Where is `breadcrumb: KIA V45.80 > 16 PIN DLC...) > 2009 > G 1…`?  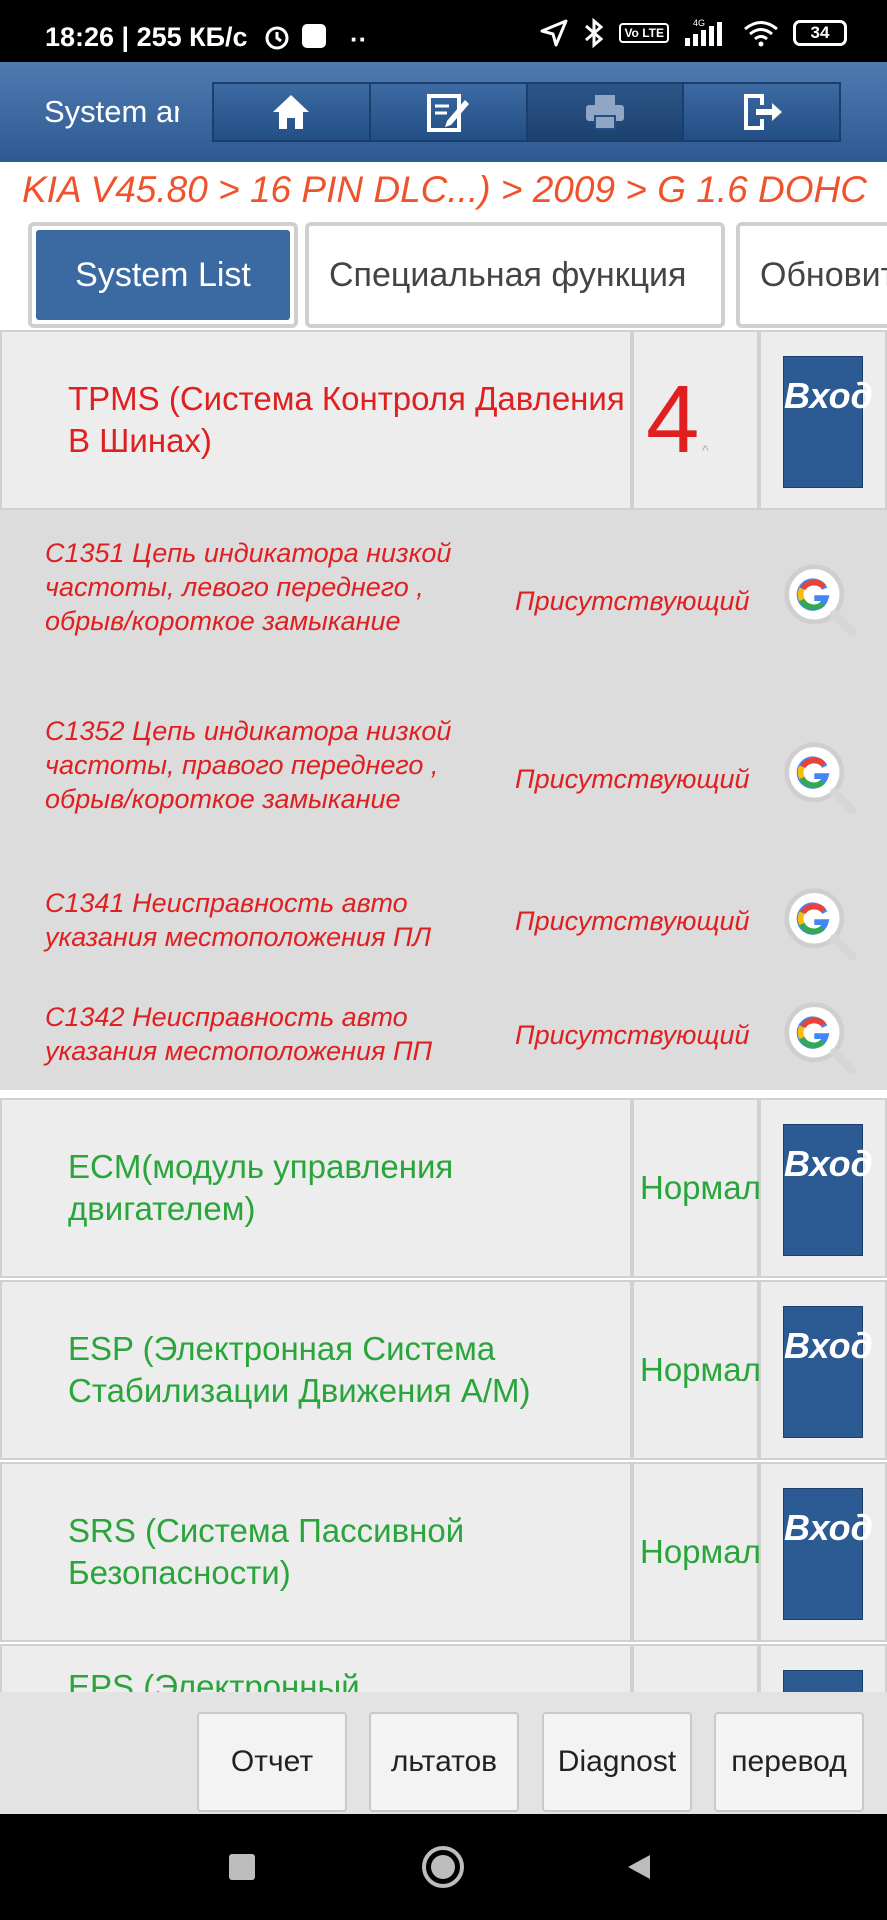 breadcrumb: KIA V45.80 > 16 PIN DLC...) > 2009 > G 1… is located at coordinates (443, 190).